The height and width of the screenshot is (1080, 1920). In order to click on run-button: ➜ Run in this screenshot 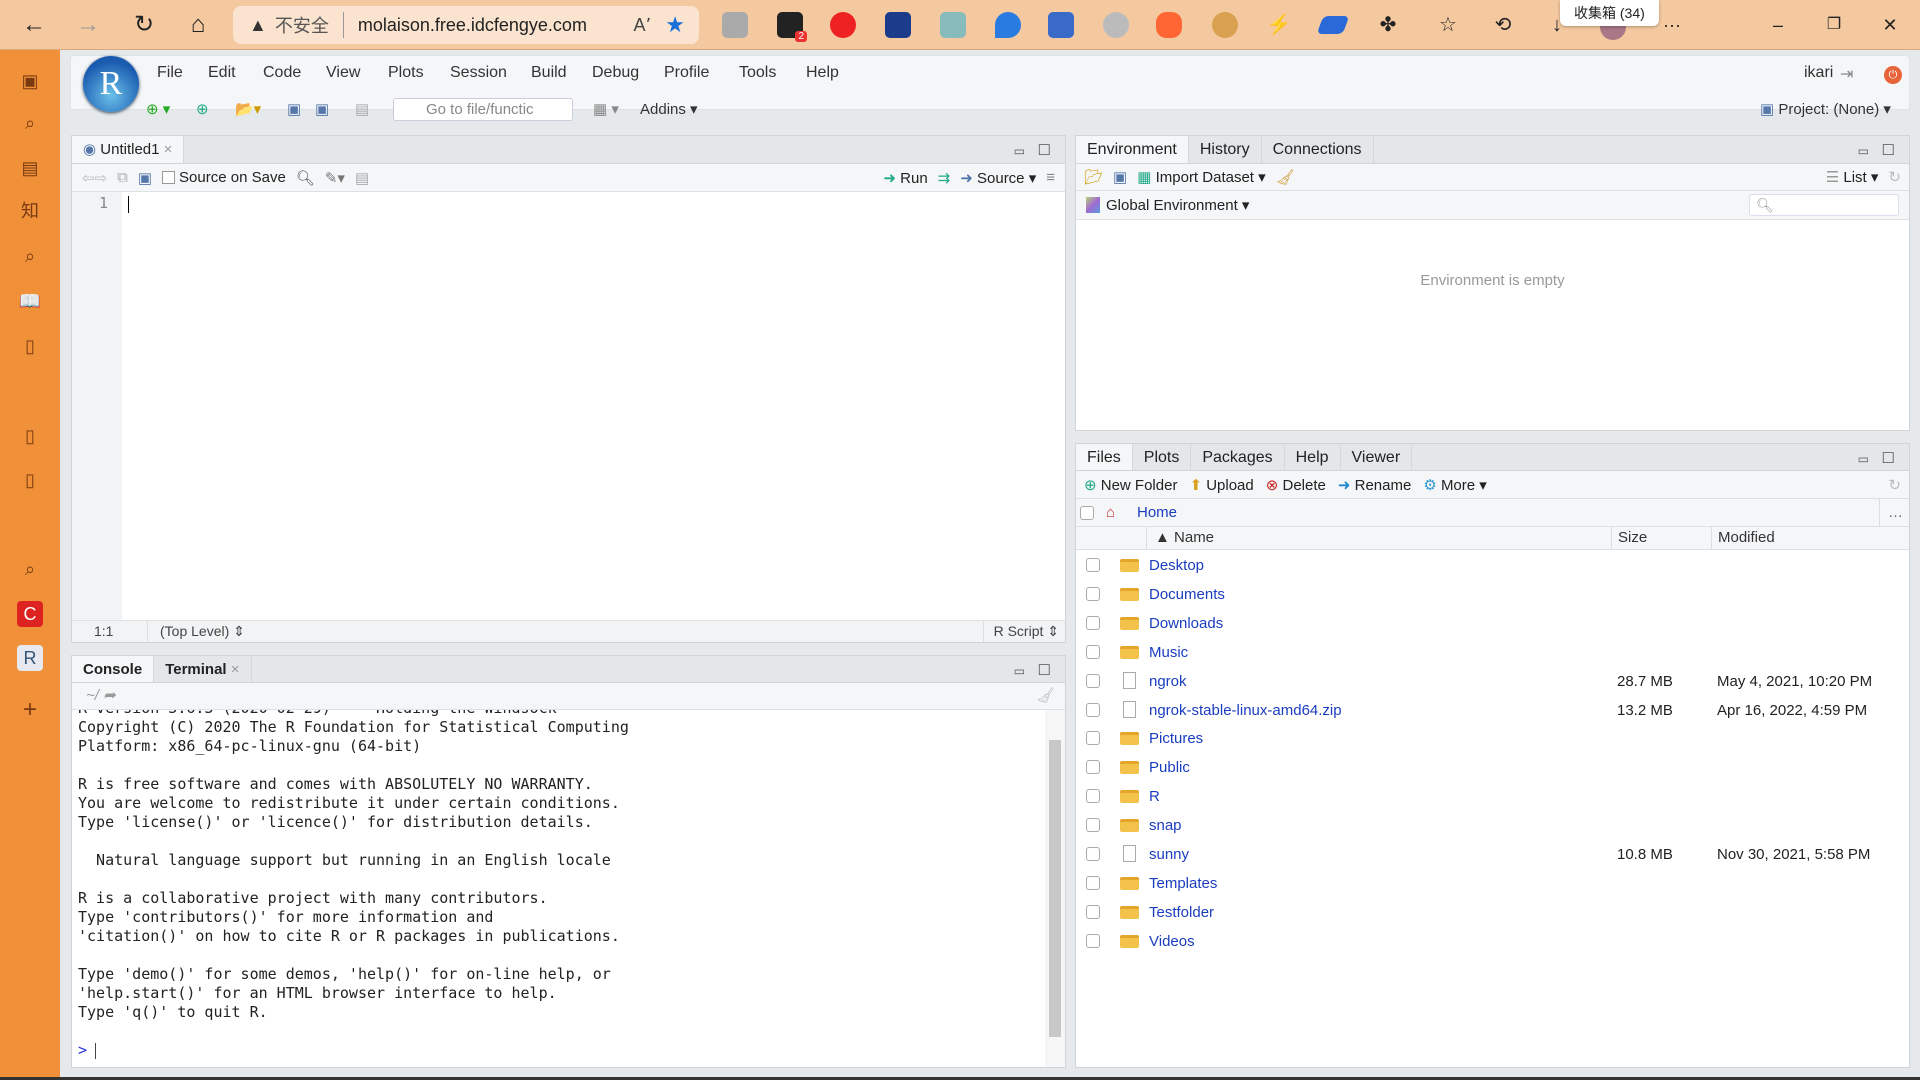, I will do `click(905, 178)`.